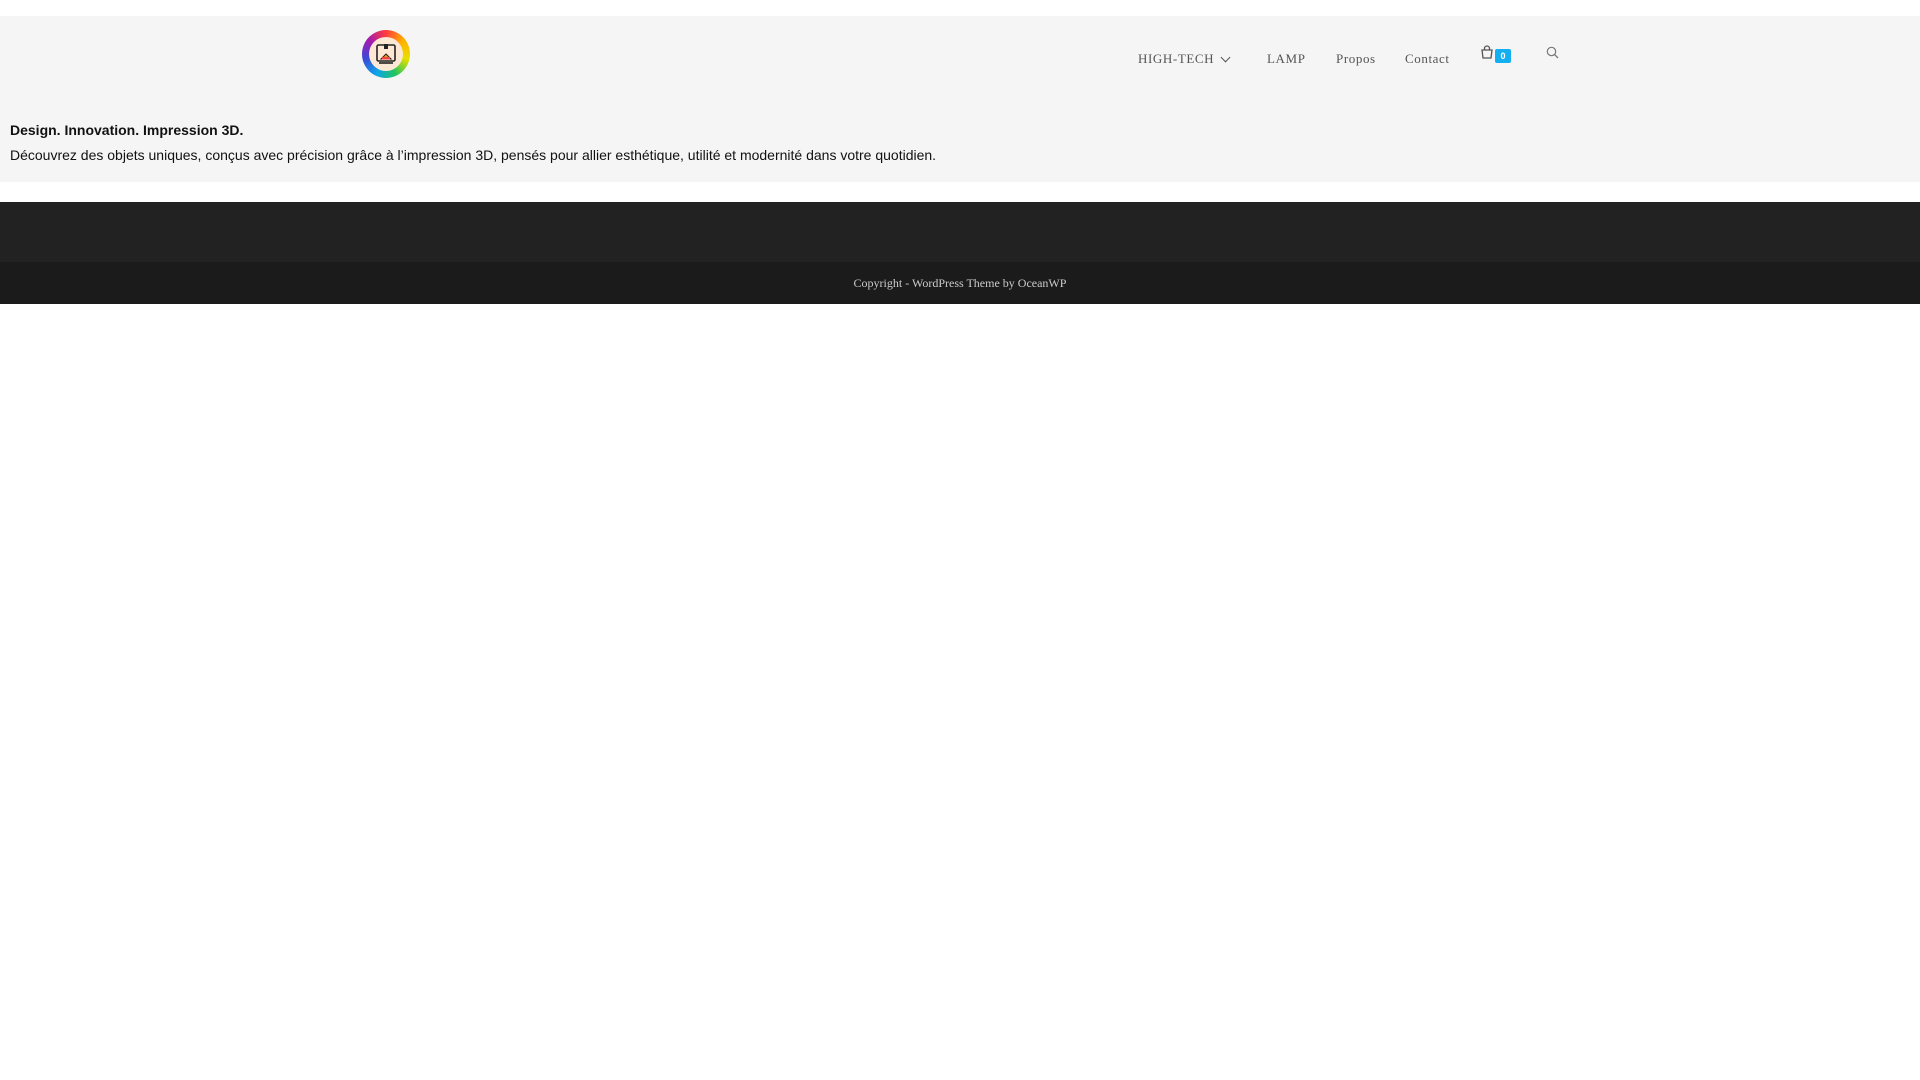 This screenshot has height=1080, width=1920. I want to click on nav-item-label: Contact, so click(1427, 58).